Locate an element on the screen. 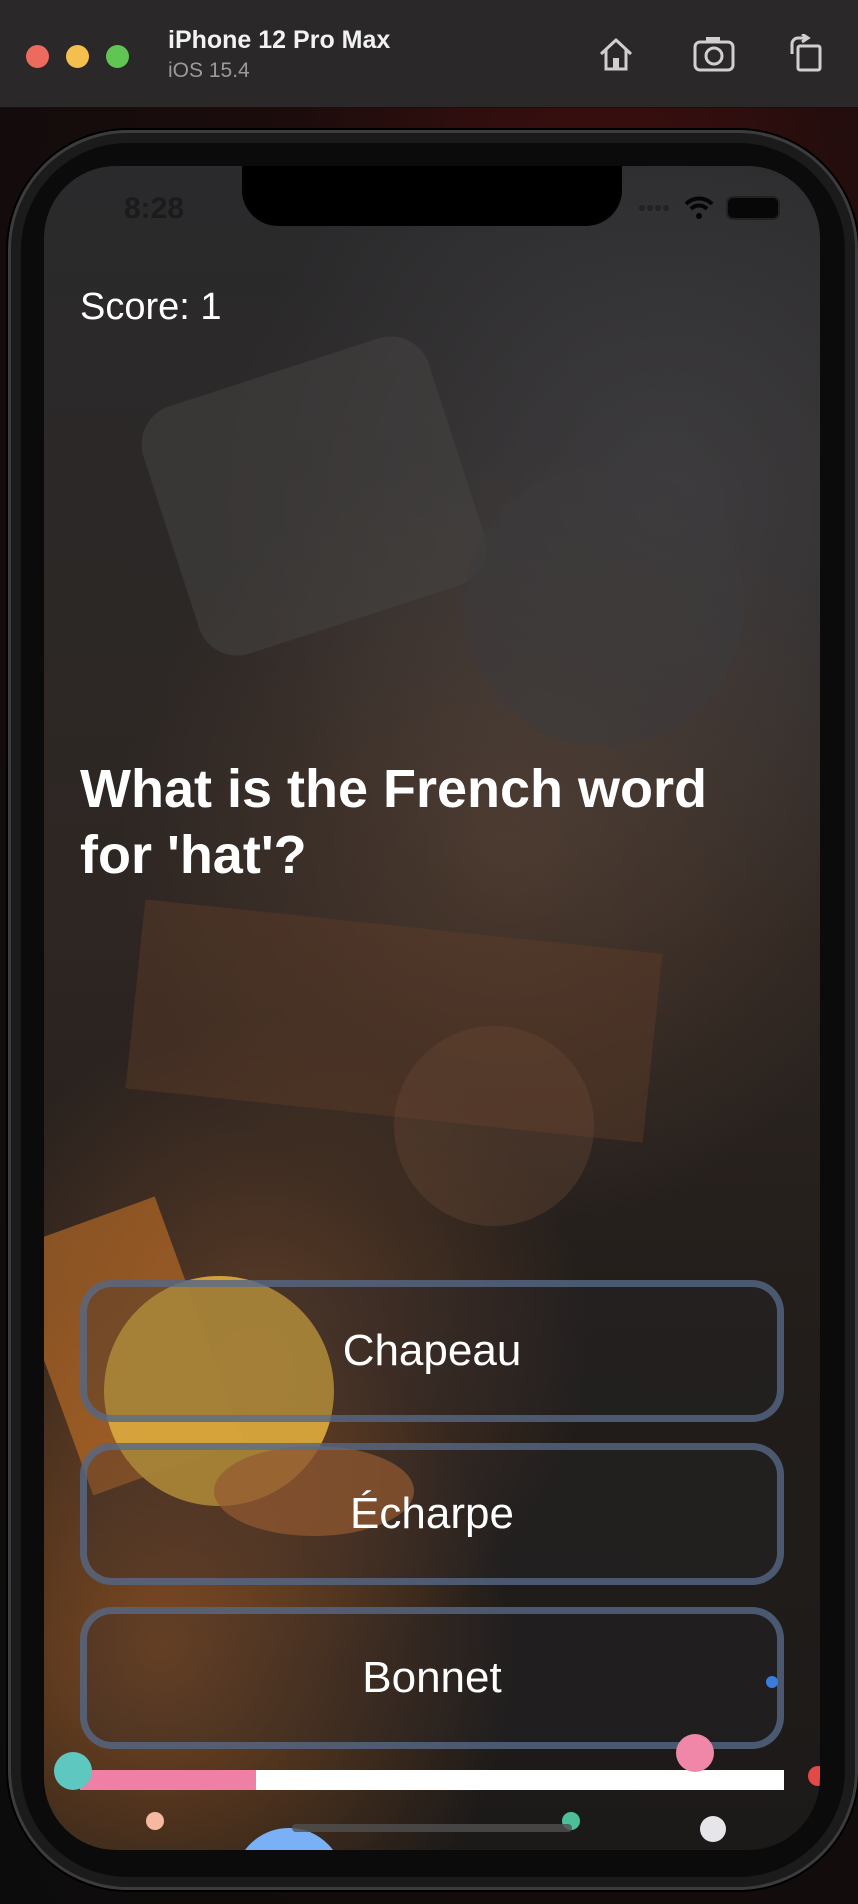  status-time: 8:28 is located at coordinates (154, 208).